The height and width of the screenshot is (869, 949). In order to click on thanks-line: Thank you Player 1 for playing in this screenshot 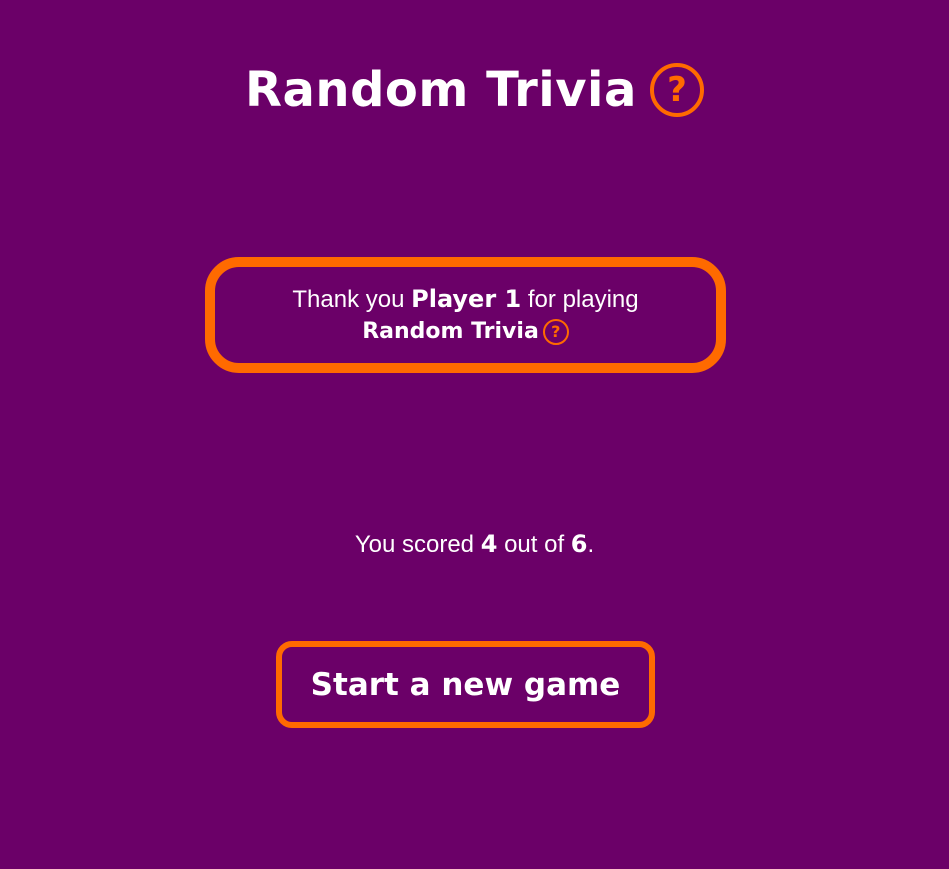, I will do `click(465, 299)`.